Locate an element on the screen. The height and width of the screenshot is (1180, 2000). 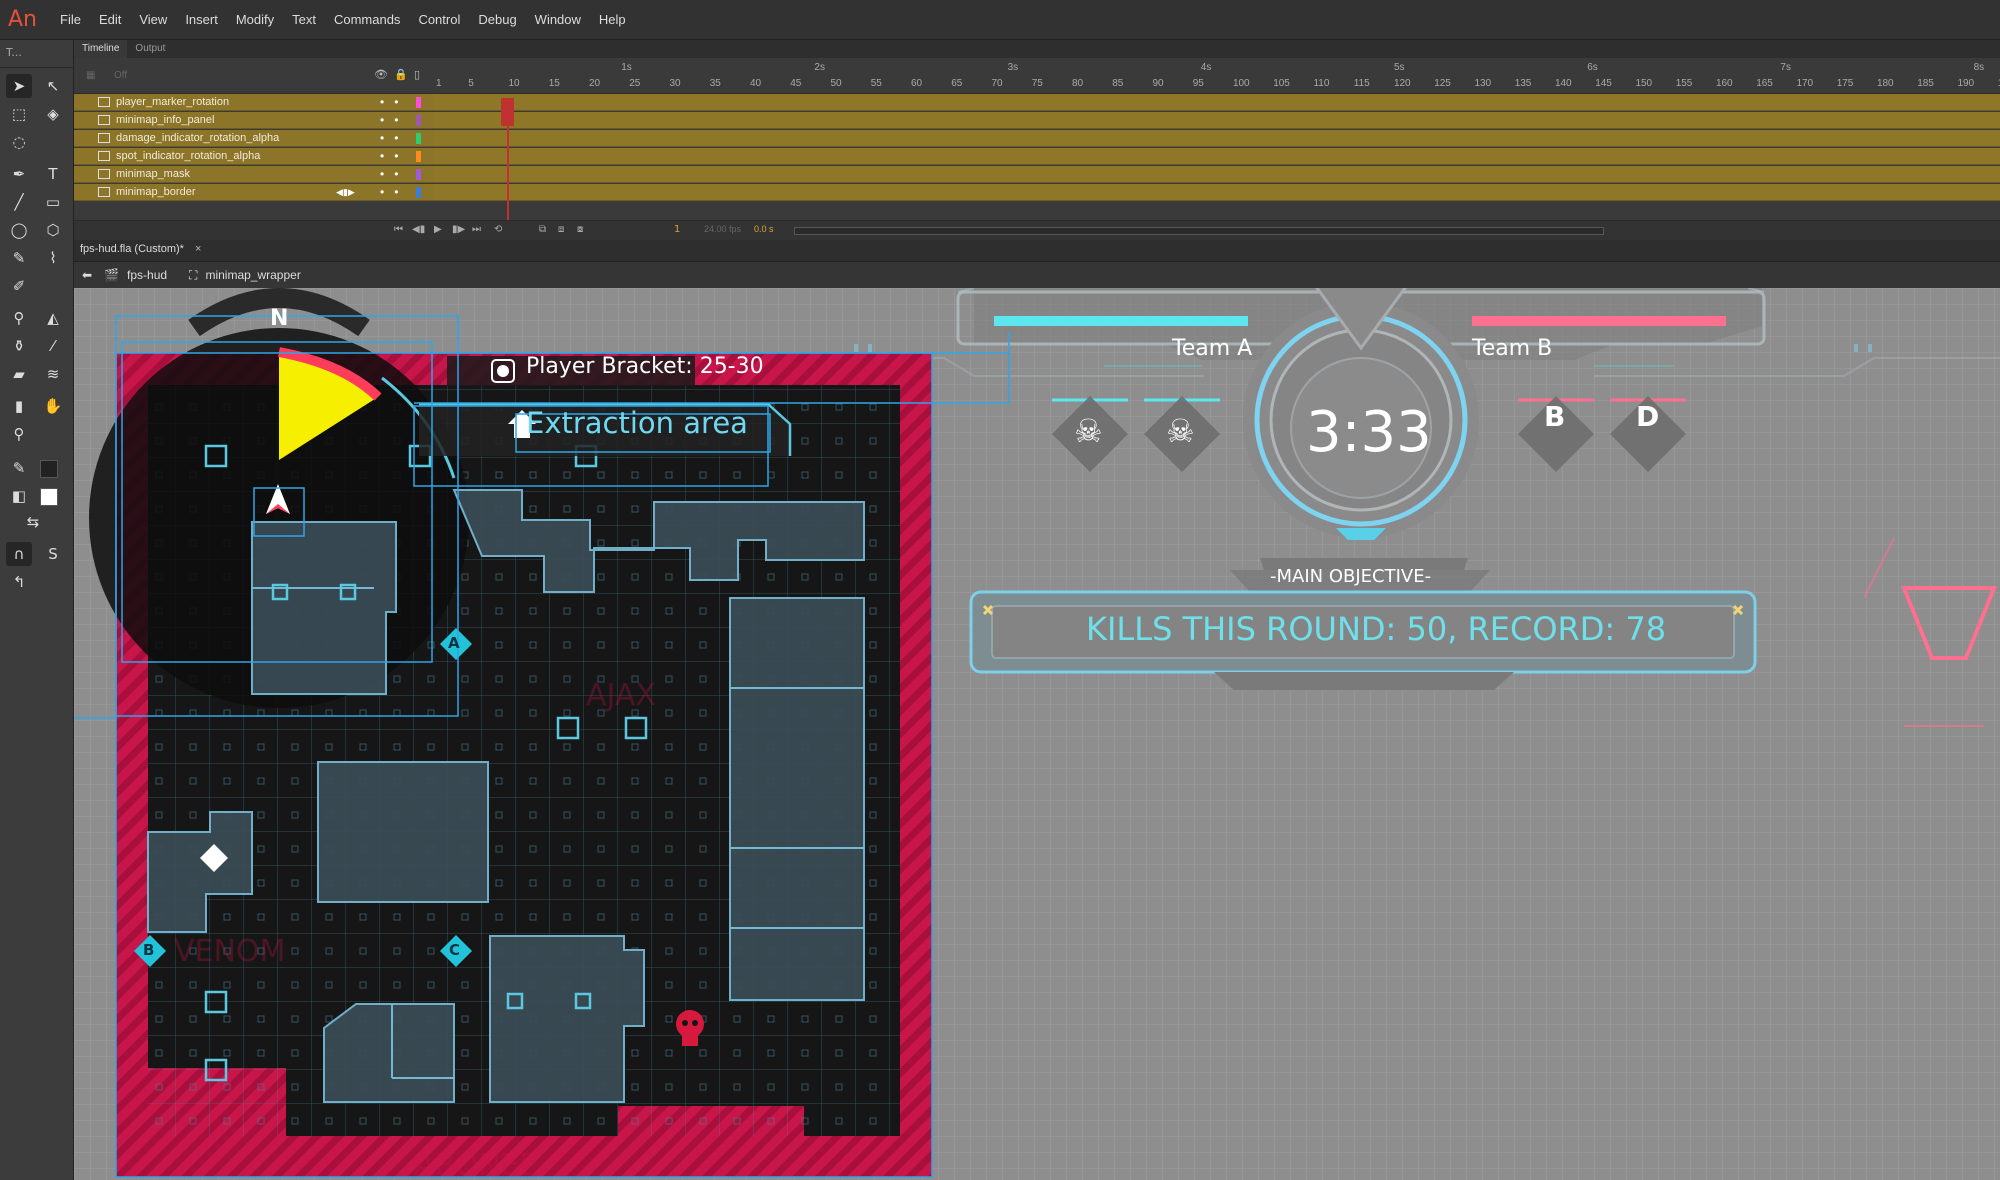
width-tool-icon: ≋ is located at coordinates (53, 374).